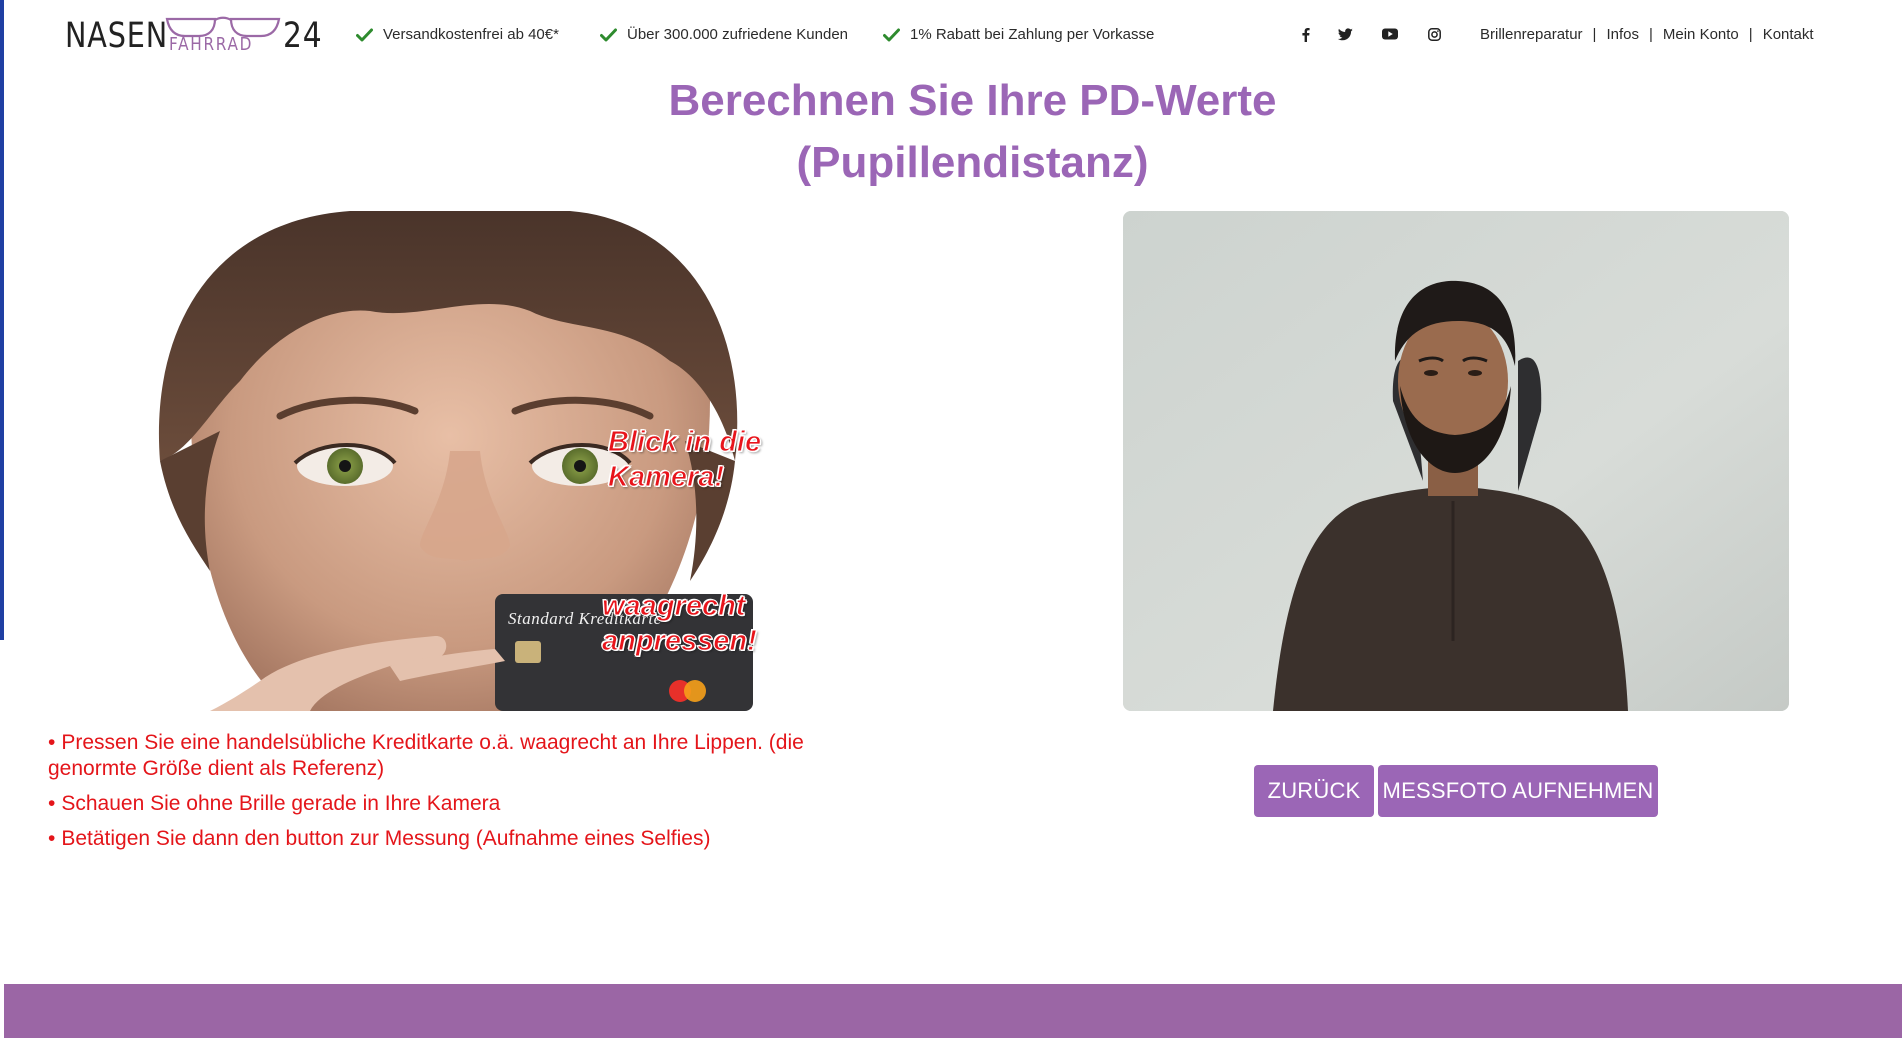 This screenshot has width=1902, height=1038. What do you see at coordinates (972, 100) in the screenshot?
I see `page-title-line-1: Berechnen Sie Ihre PD-Werte` at bounding box center [972, 100].